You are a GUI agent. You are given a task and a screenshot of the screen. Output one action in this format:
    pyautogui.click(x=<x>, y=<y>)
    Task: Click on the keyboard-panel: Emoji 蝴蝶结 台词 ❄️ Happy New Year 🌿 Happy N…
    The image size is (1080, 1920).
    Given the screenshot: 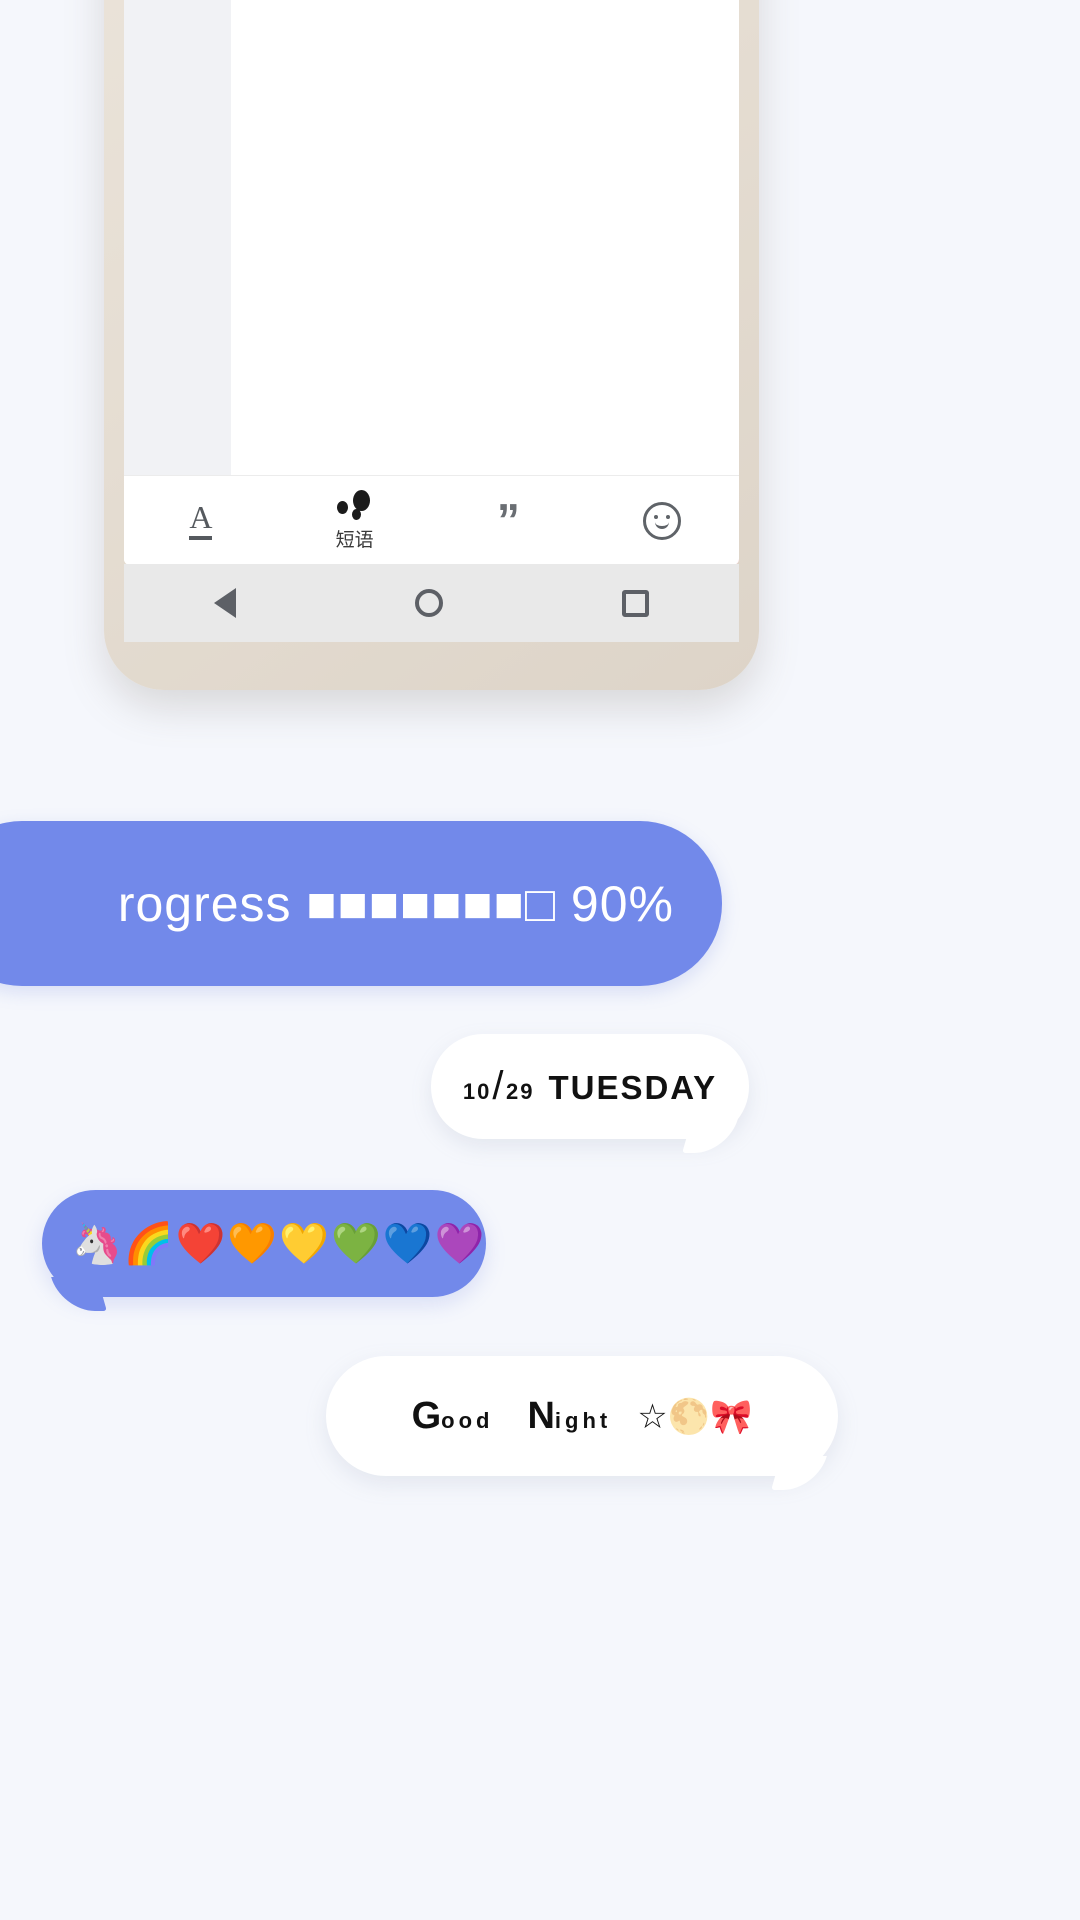 What is the action you would take?
    pyautogui.click(x=431, y=237)
    